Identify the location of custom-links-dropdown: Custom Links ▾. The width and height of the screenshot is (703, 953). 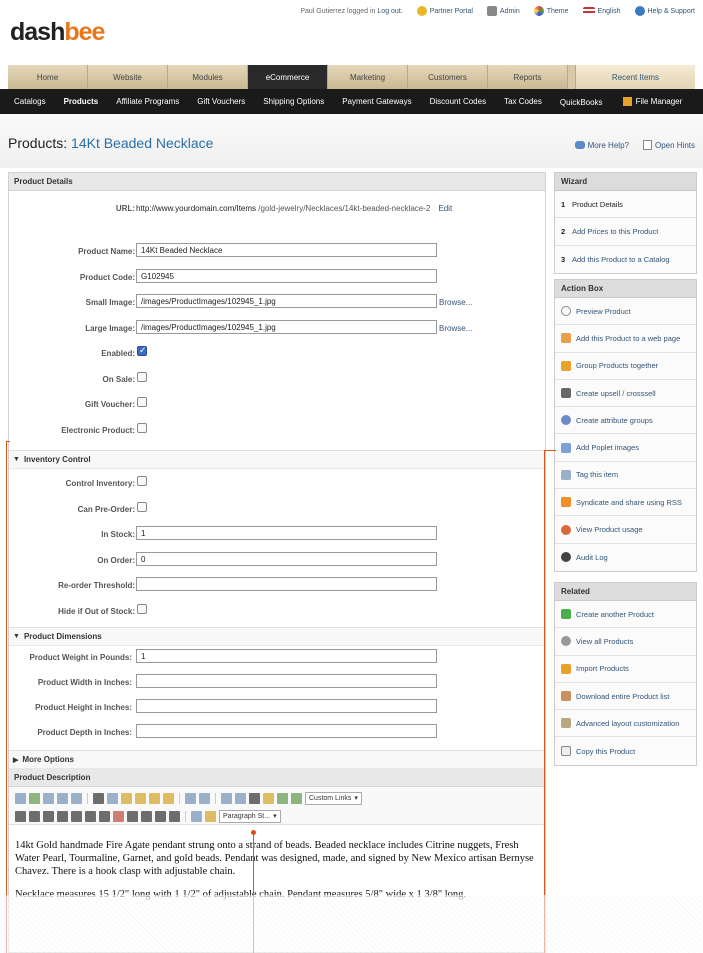
(333, 798).